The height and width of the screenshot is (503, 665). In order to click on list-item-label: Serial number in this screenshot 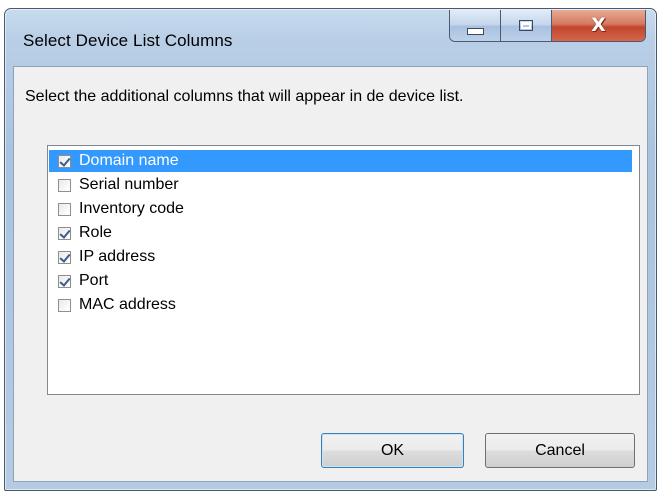, I will do `click(129, 184)`.